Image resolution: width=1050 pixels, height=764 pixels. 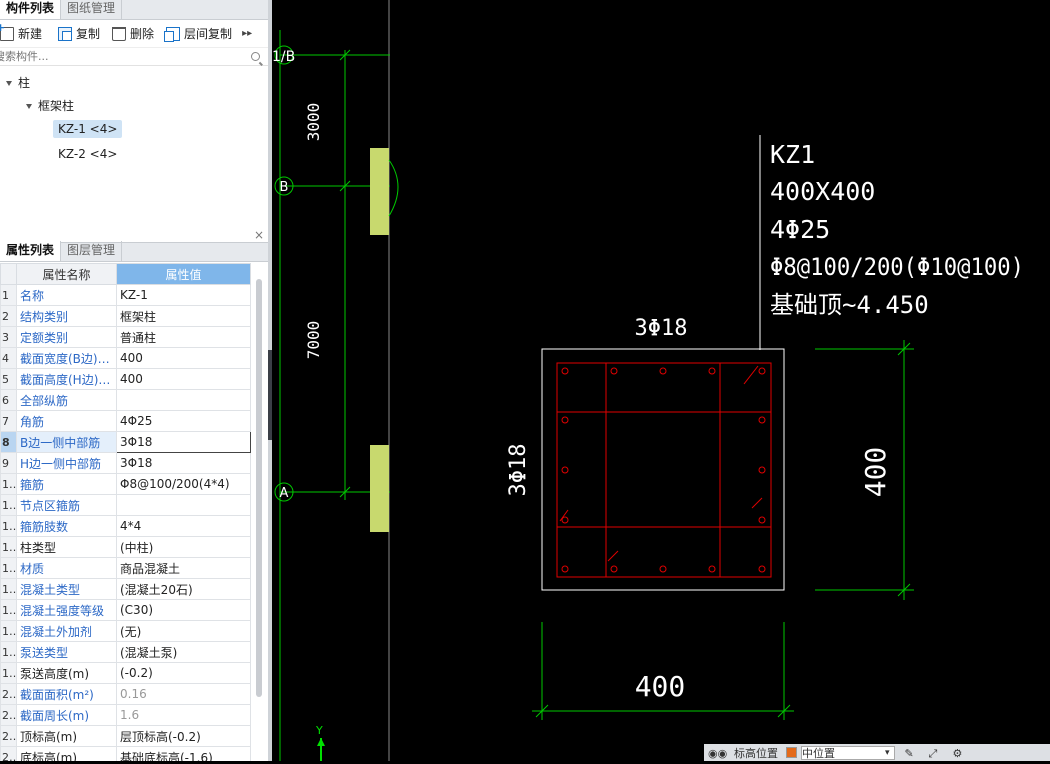 I want to click on property-value: 框架柱, so click(x=183, y=316).